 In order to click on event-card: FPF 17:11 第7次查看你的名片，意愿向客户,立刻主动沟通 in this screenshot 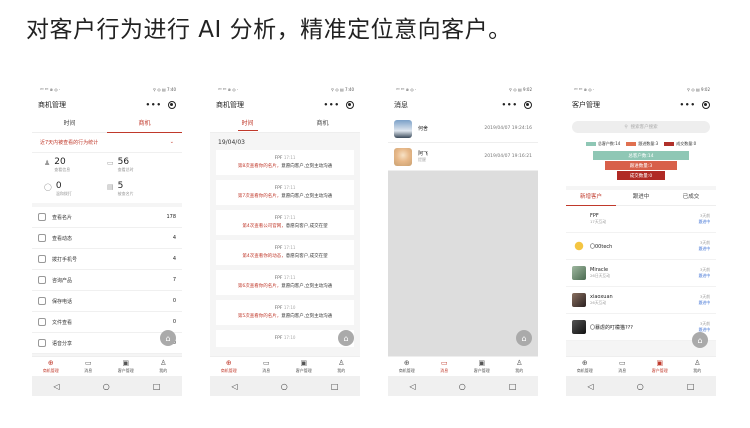, I will do `click(285, 192)`.